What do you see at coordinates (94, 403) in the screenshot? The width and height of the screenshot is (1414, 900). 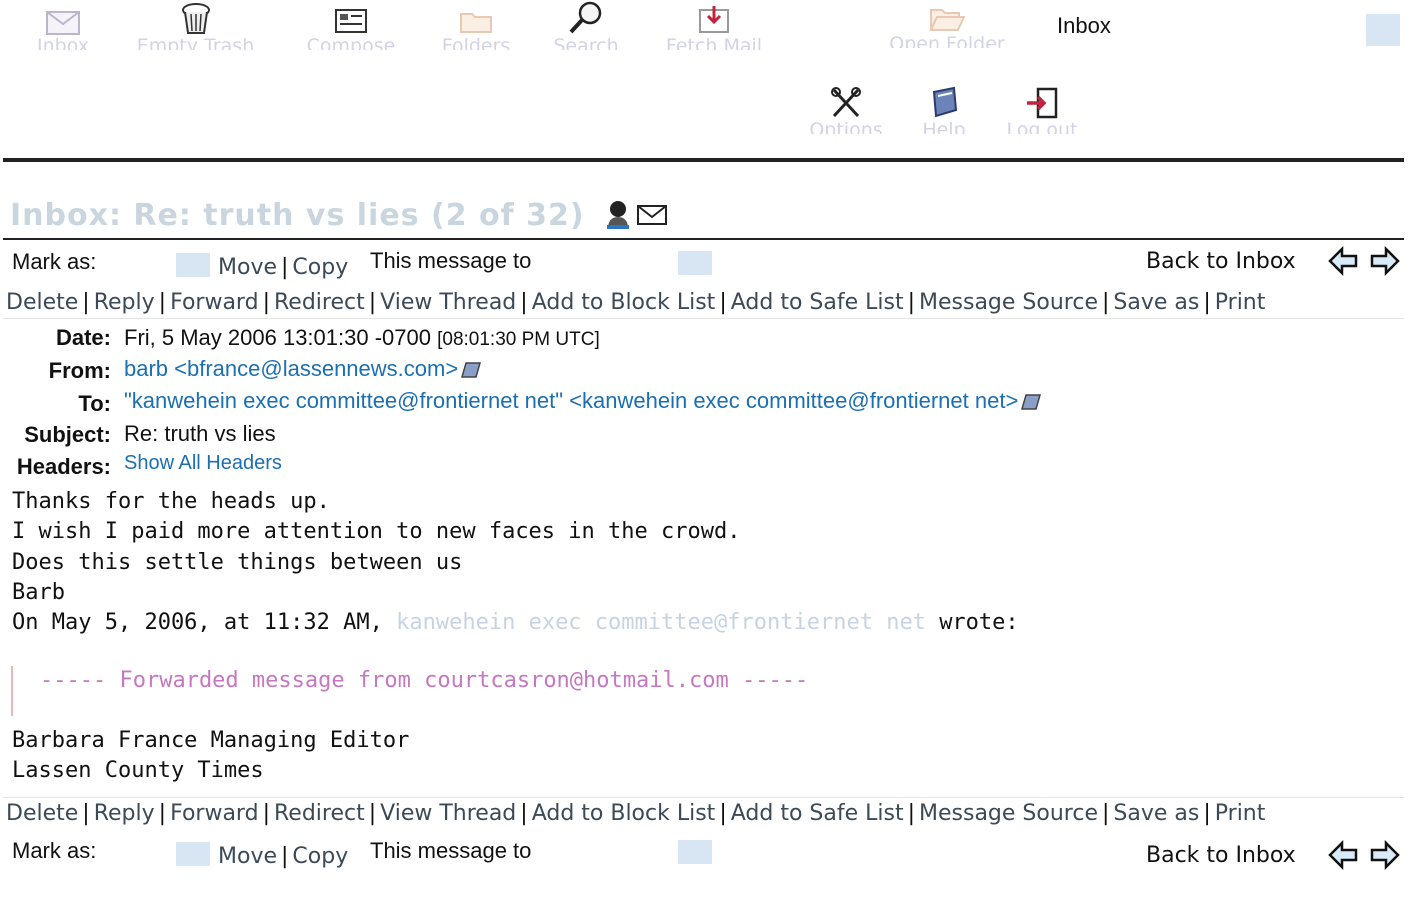 I see `to-label: To:` at bounding box center [94, 403].